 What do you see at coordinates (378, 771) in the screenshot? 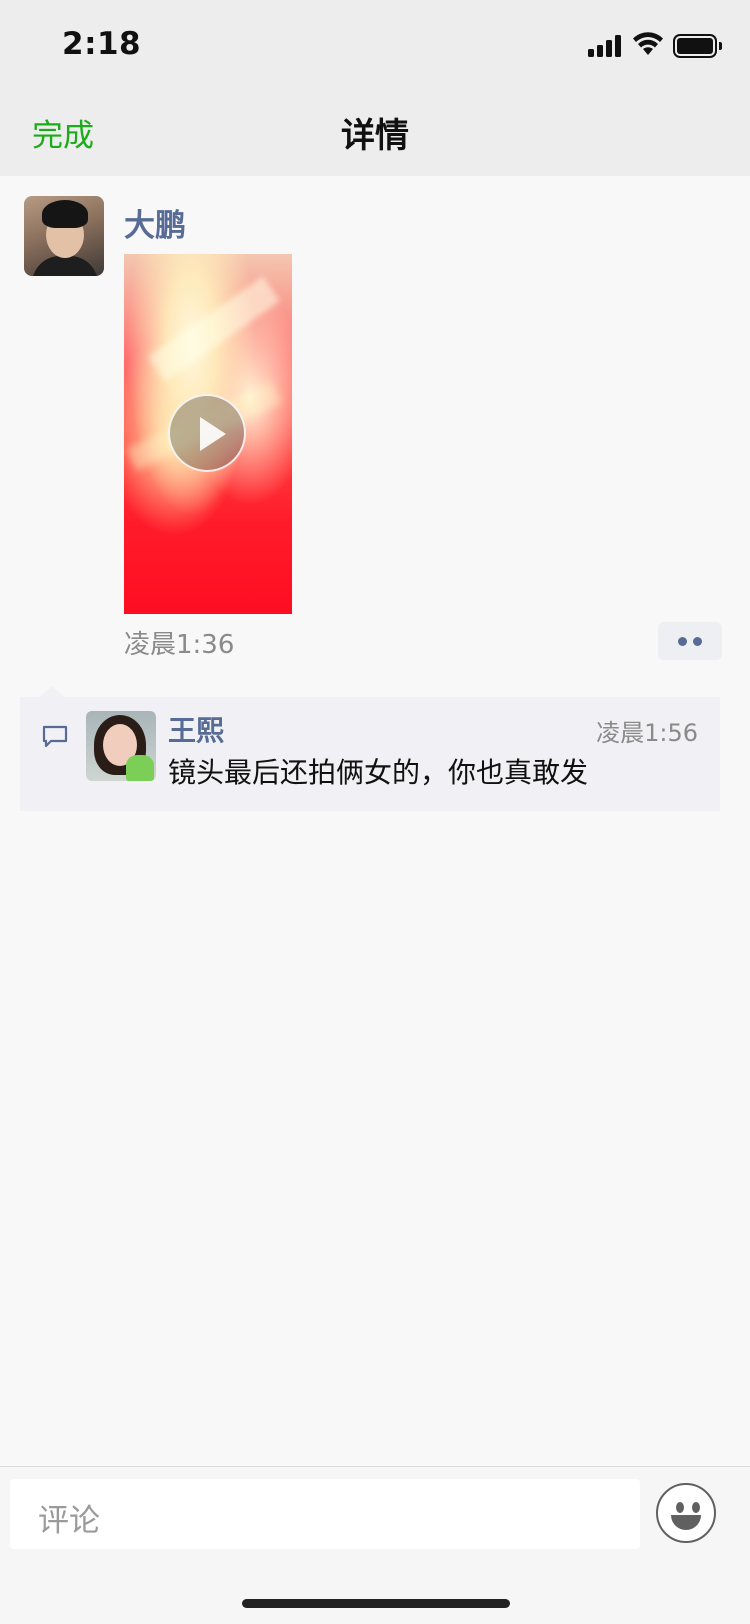
I see `comment-text: 镜头最后还拍俩女的，你也真敢发` at bounding box center [378, 771].